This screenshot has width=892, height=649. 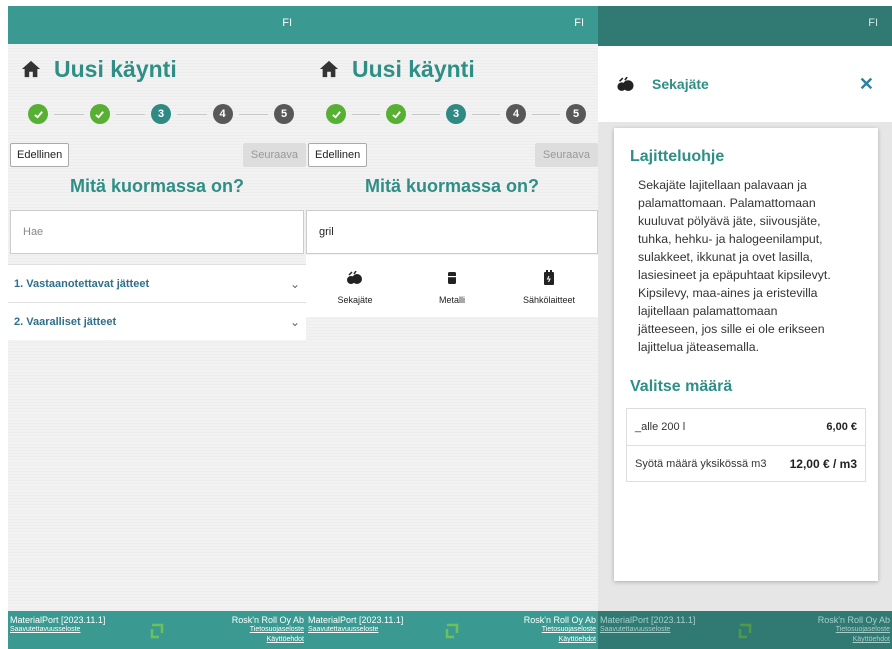 I want to click on amount-option-under-200l: _alle 200 l 6,00 €, so click(x=746, y=427).